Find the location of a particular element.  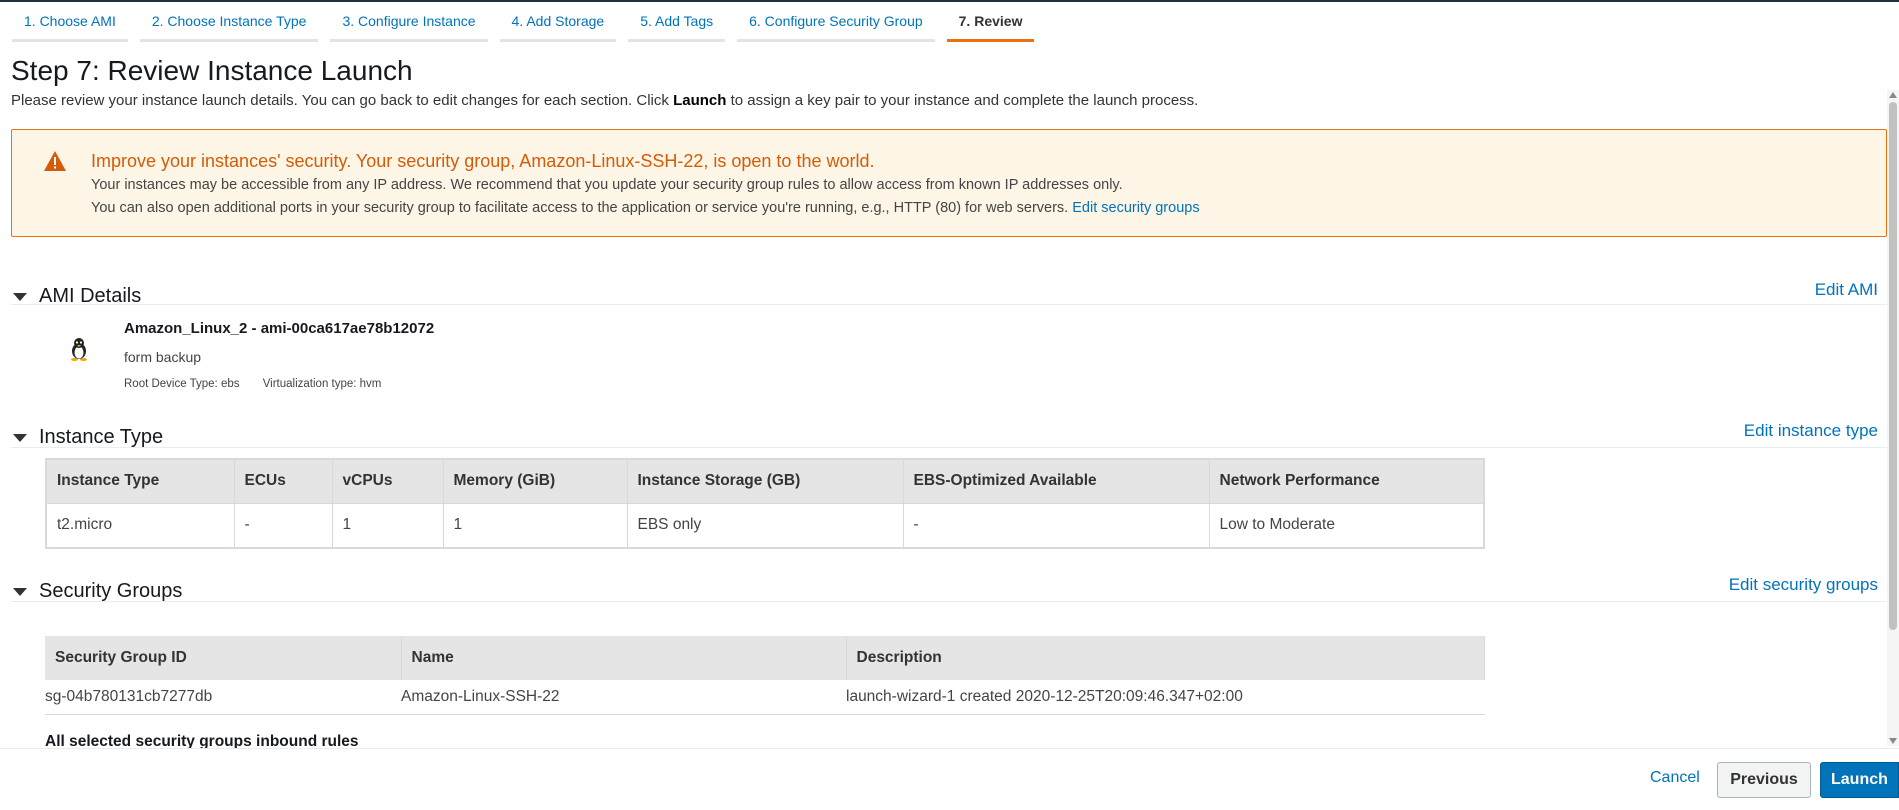

security-groups-section-header: Security Groups is located at coordinates (97, 591).